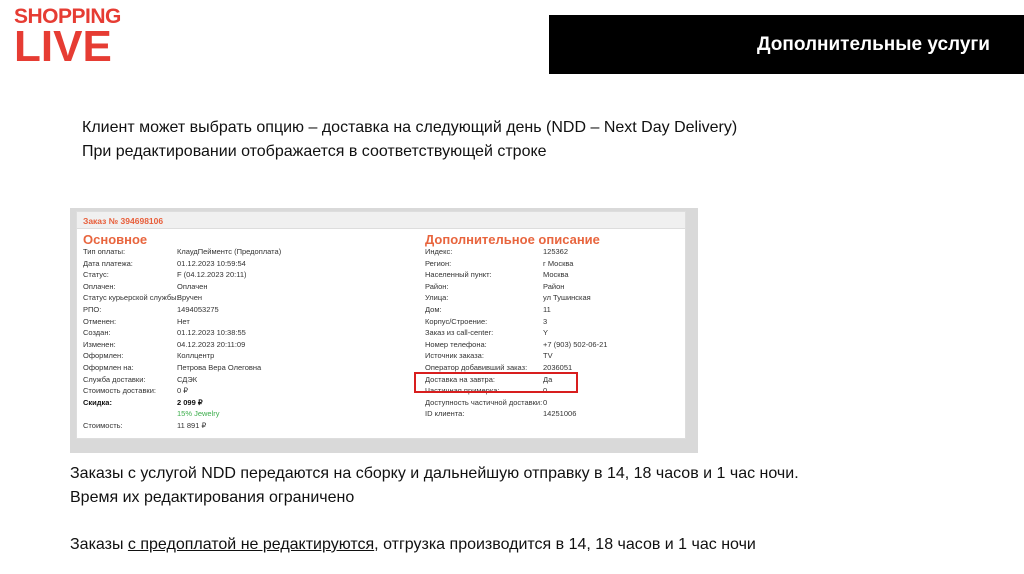  Describe the element at coordinates (458, 275) in the screenshot. I see `detail-key: Населенный пункт:` at that location.